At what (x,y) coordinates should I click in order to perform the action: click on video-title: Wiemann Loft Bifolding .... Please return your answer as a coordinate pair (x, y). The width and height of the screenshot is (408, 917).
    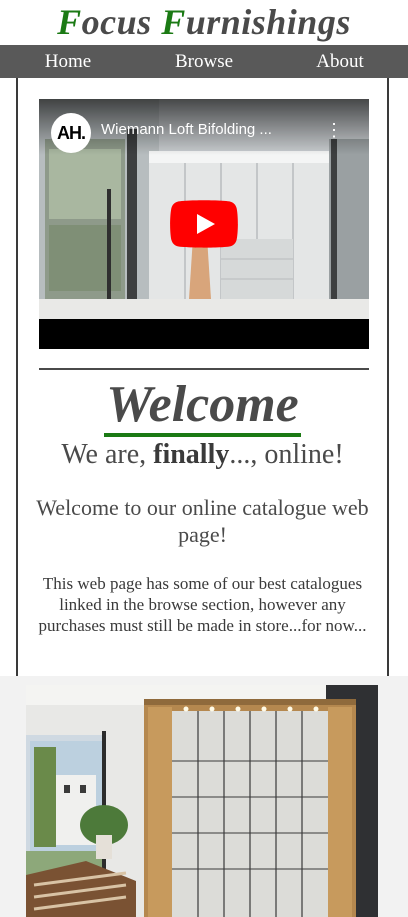
    Looking at the image, I should click on (211, 129).